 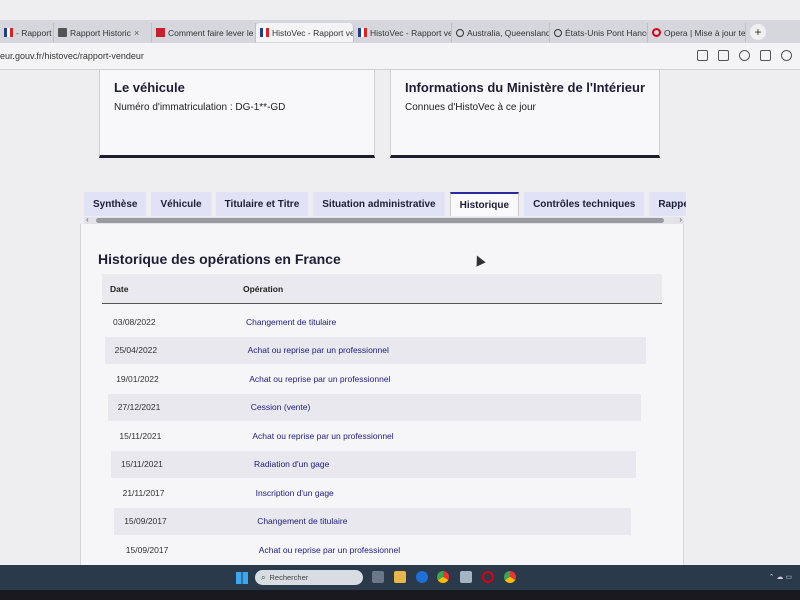 What do you see at coordinates (143, 492) in the screenshot?
I see `operation-date: 21/11/2017` at bounding box center [143, 492].